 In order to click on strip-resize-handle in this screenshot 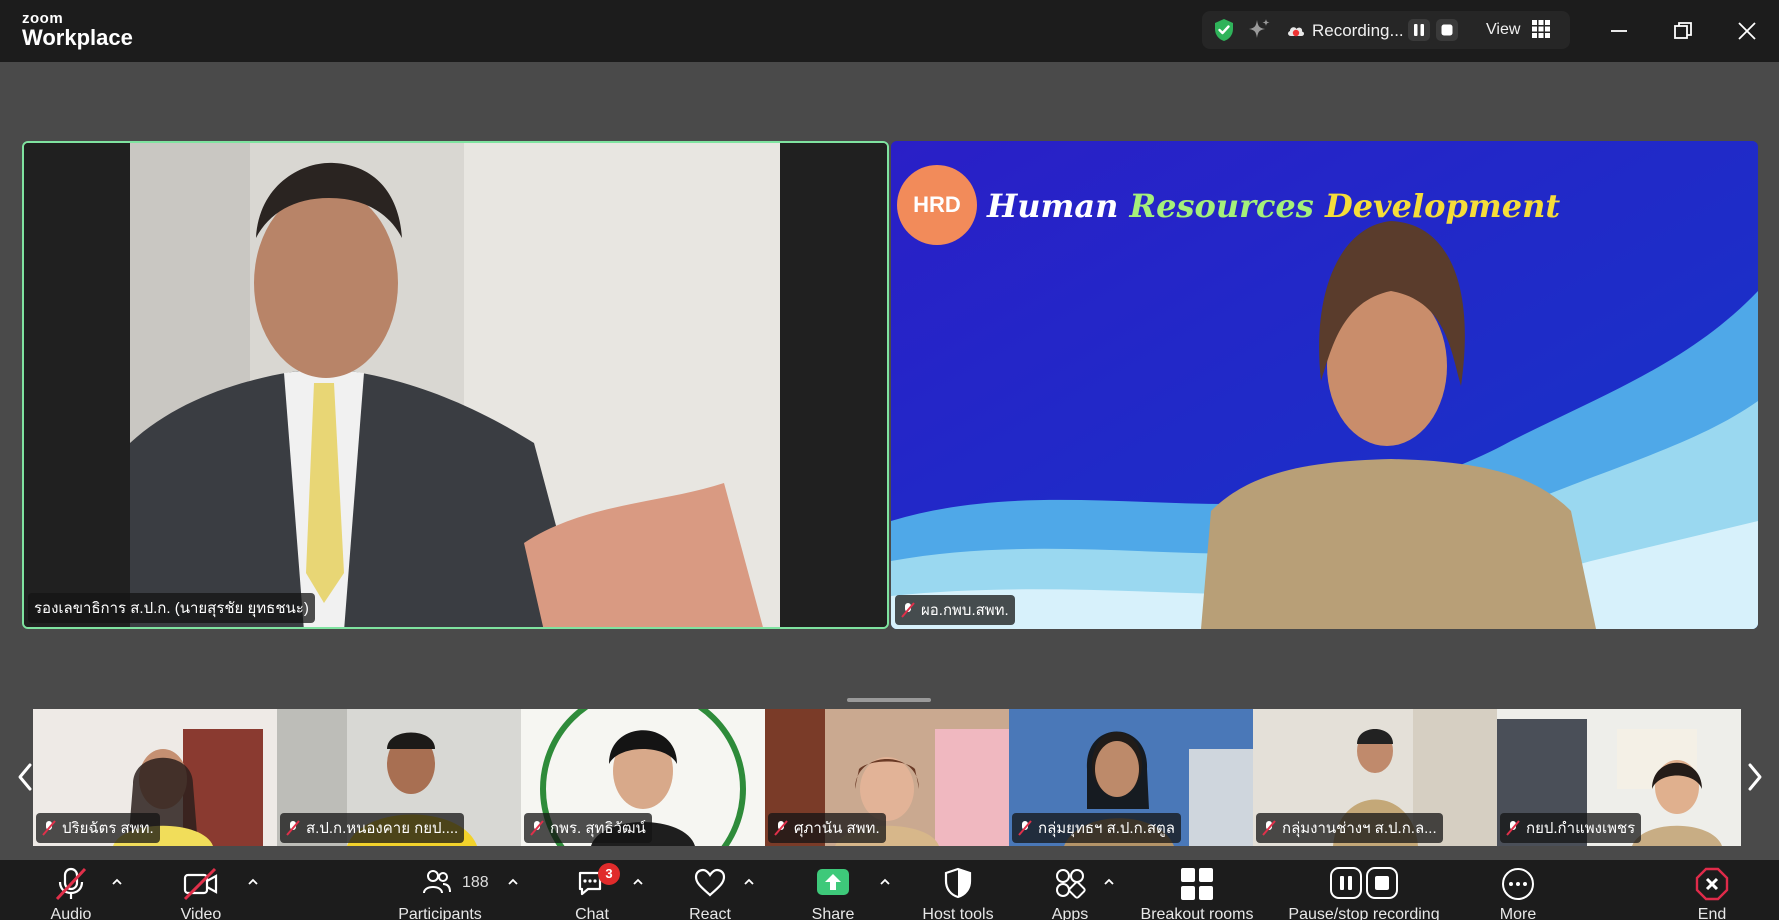, I will do `click(889, 700)`.